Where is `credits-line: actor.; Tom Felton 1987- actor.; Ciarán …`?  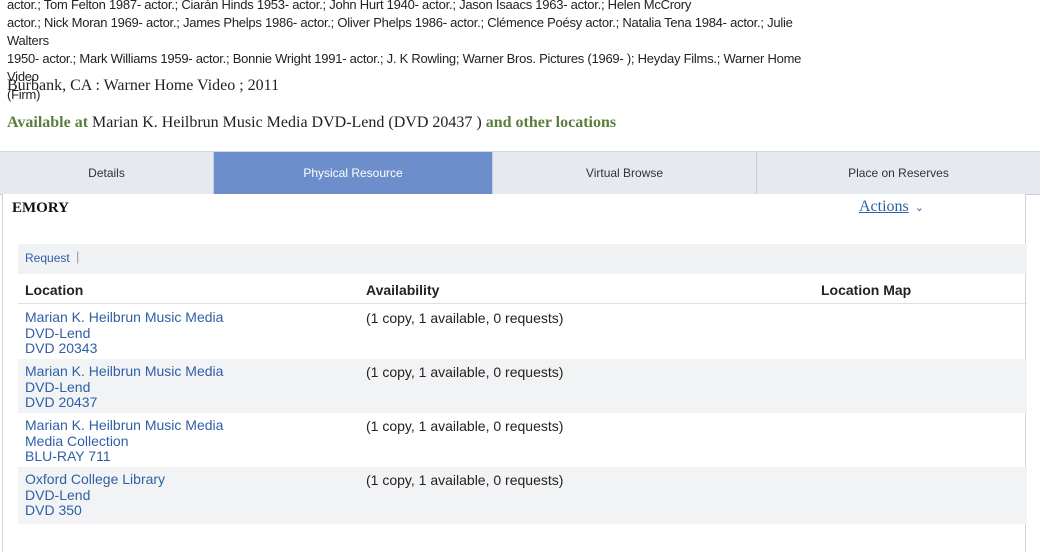 credits-line: actor.; Tom Felton 1987- actor.; Ciarán … is located at coordinates (349, 6).